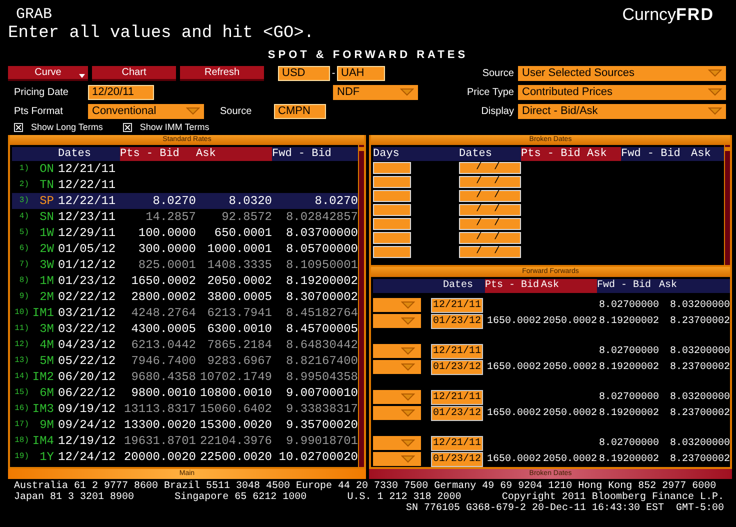  What do you see at coordinates (622, 73) in the screenshot?
I see `dropdown: User Selected Sources` at bounding box center [622, 73].